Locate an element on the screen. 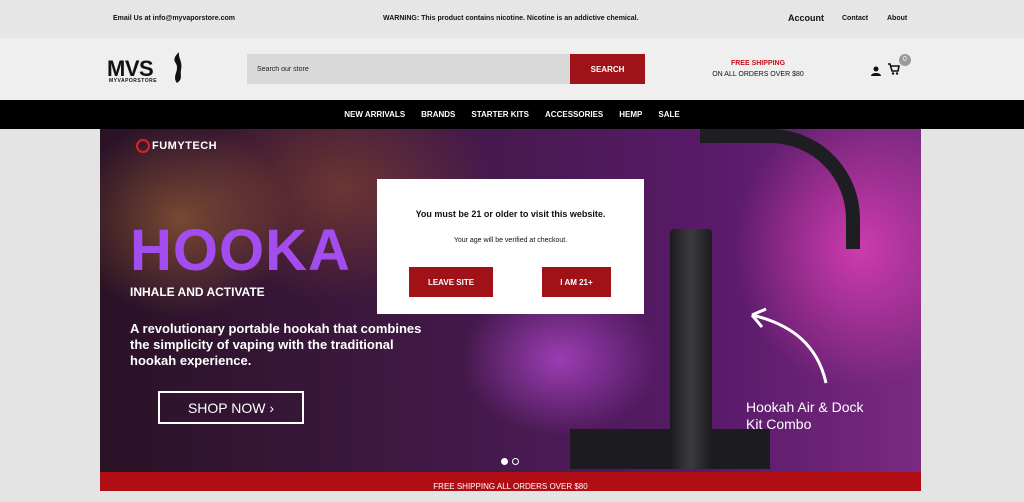 The height and width of the screenshot is (502, 1024). brand-logo: FUMYTECH is located at coordinates (176, 146).